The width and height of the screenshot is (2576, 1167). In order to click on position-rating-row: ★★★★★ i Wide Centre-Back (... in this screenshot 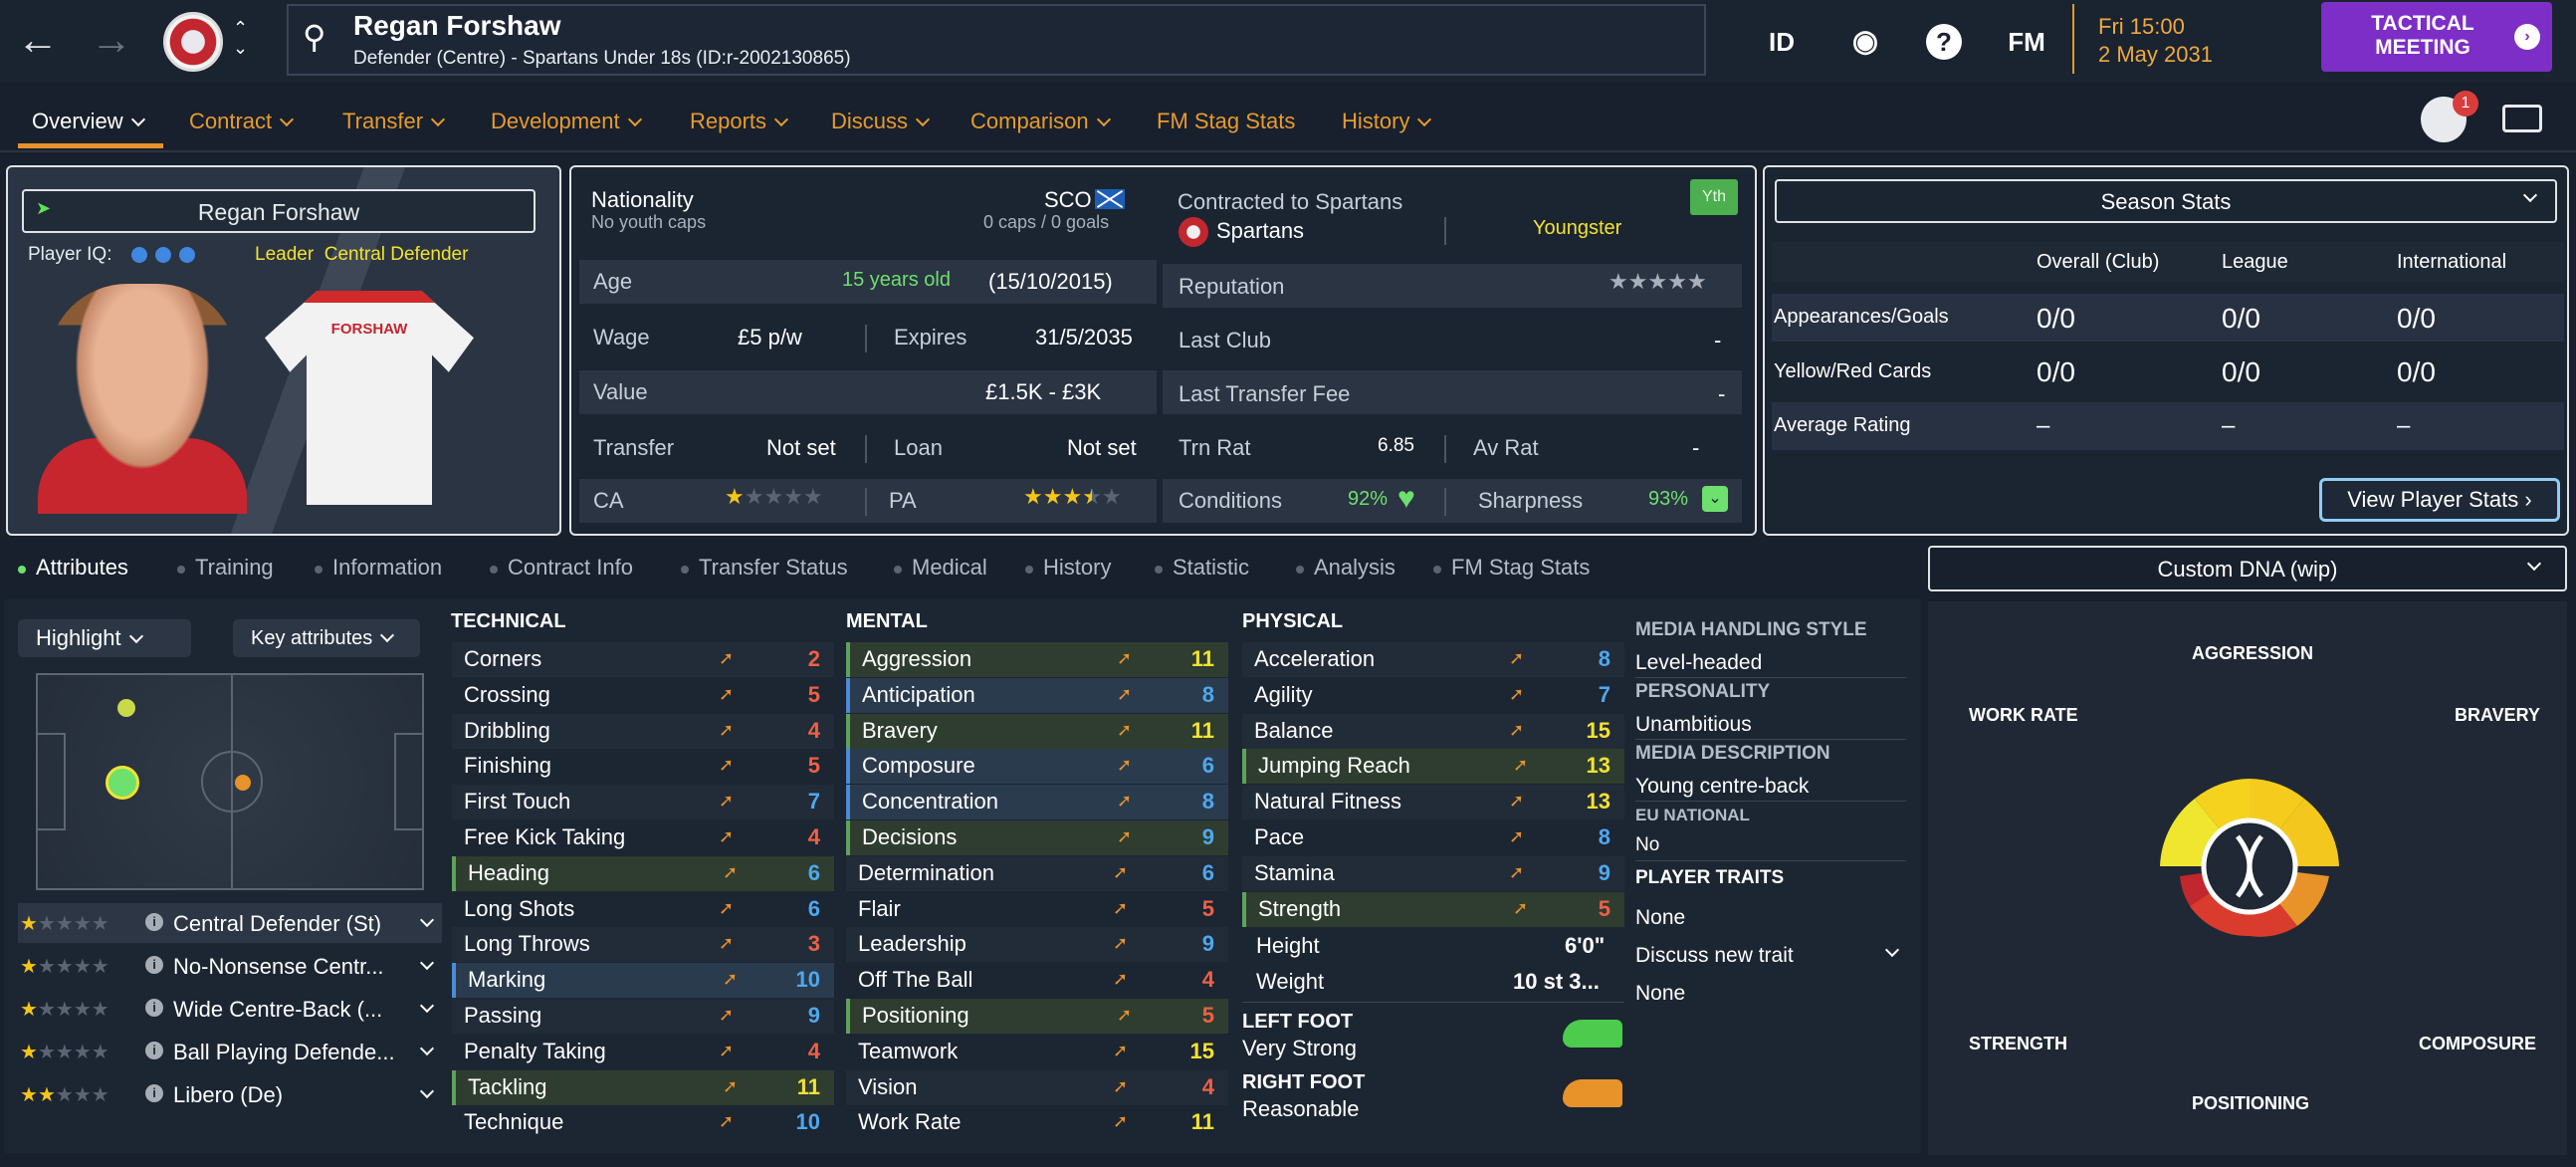, I will do `click(230, 1009)`.